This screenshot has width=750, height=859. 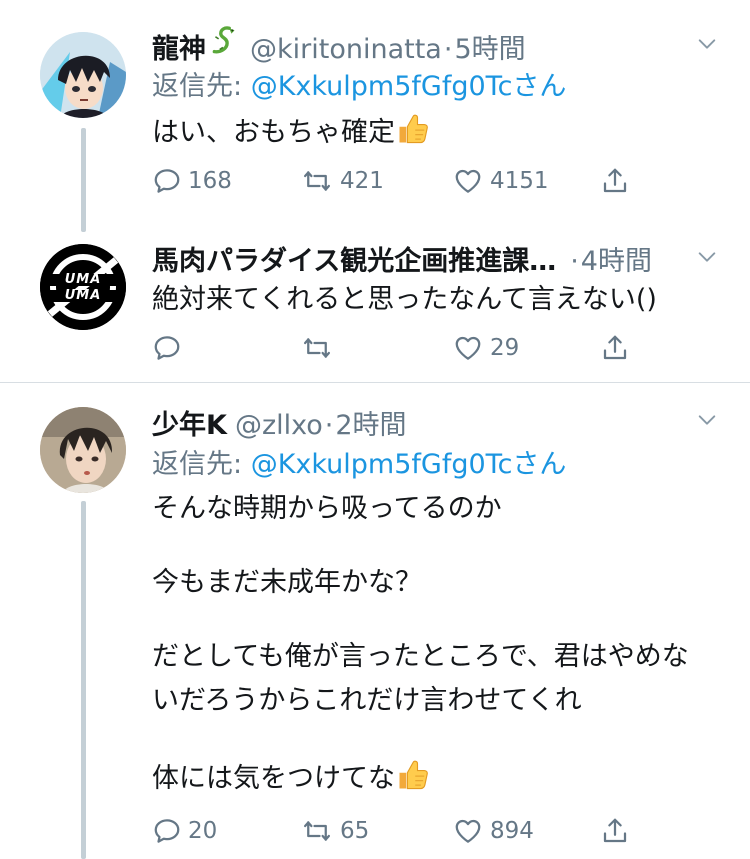 I want to click on reply-button, so click(x=170, y=348).